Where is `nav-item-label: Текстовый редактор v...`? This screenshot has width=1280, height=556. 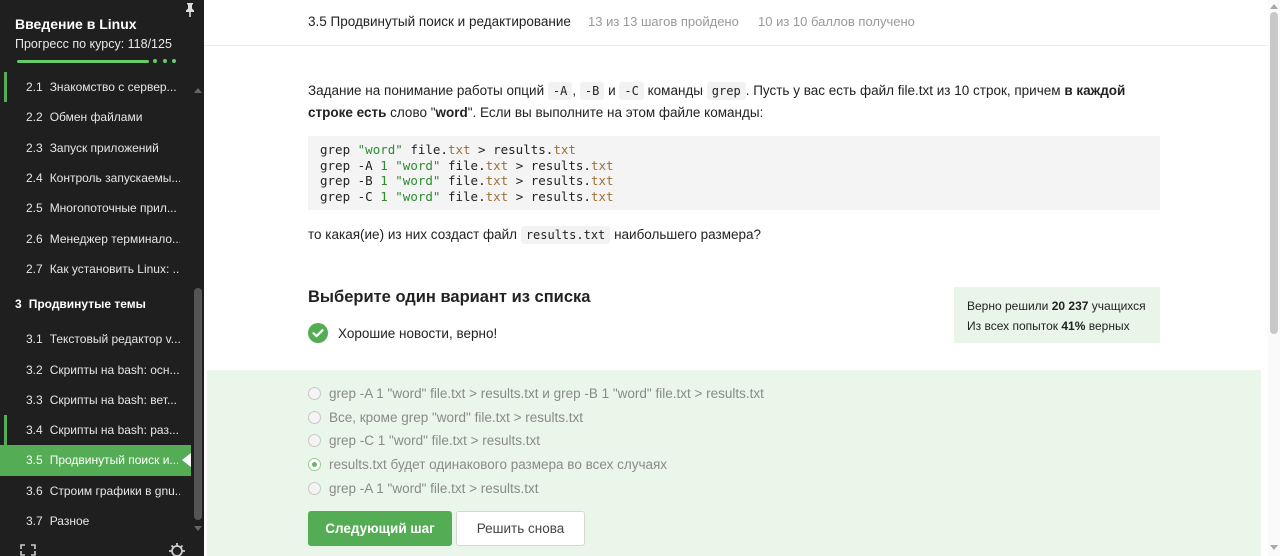
nav-item-label: Текстовый редактор v... is located at coordinates (114, 339).